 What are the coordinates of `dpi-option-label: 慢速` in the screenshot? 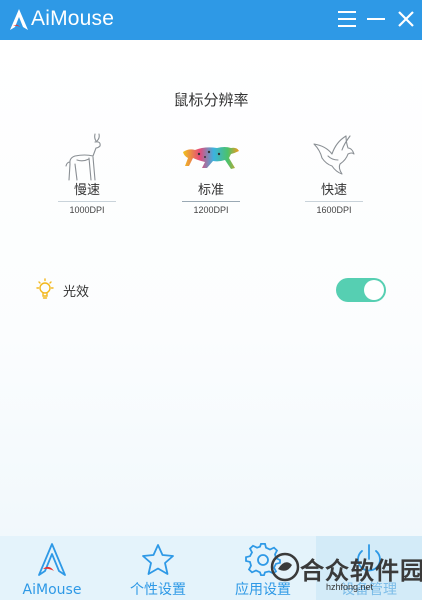 It's located at (86, 190).